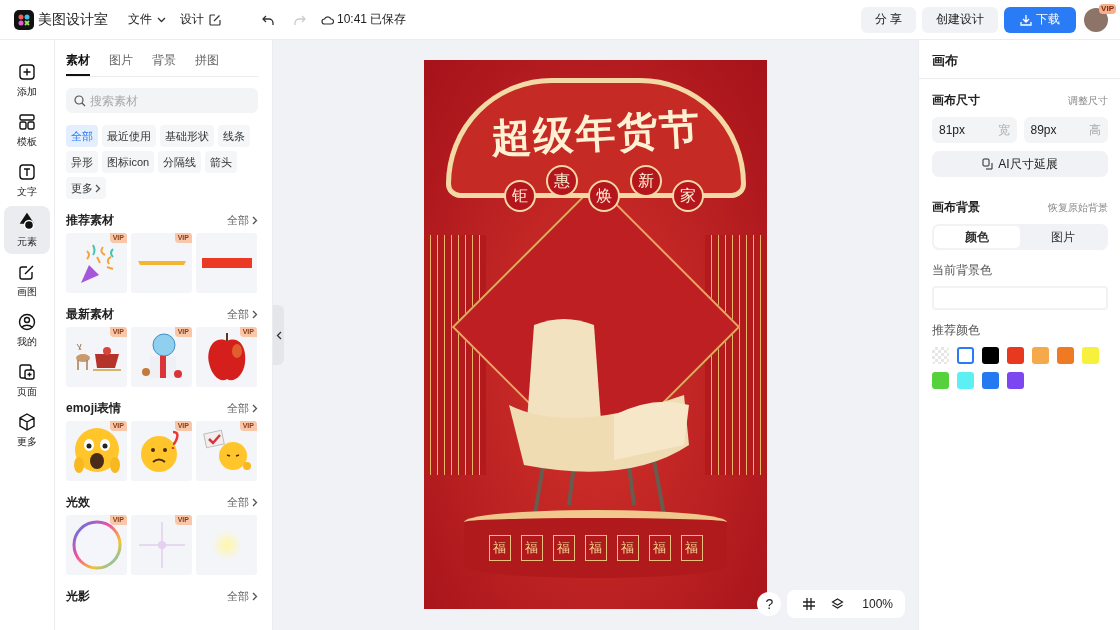 The height and width of the screenshot is (630, 1120). I want to click on dimension-field: 89px 高, so click(1065, 130).